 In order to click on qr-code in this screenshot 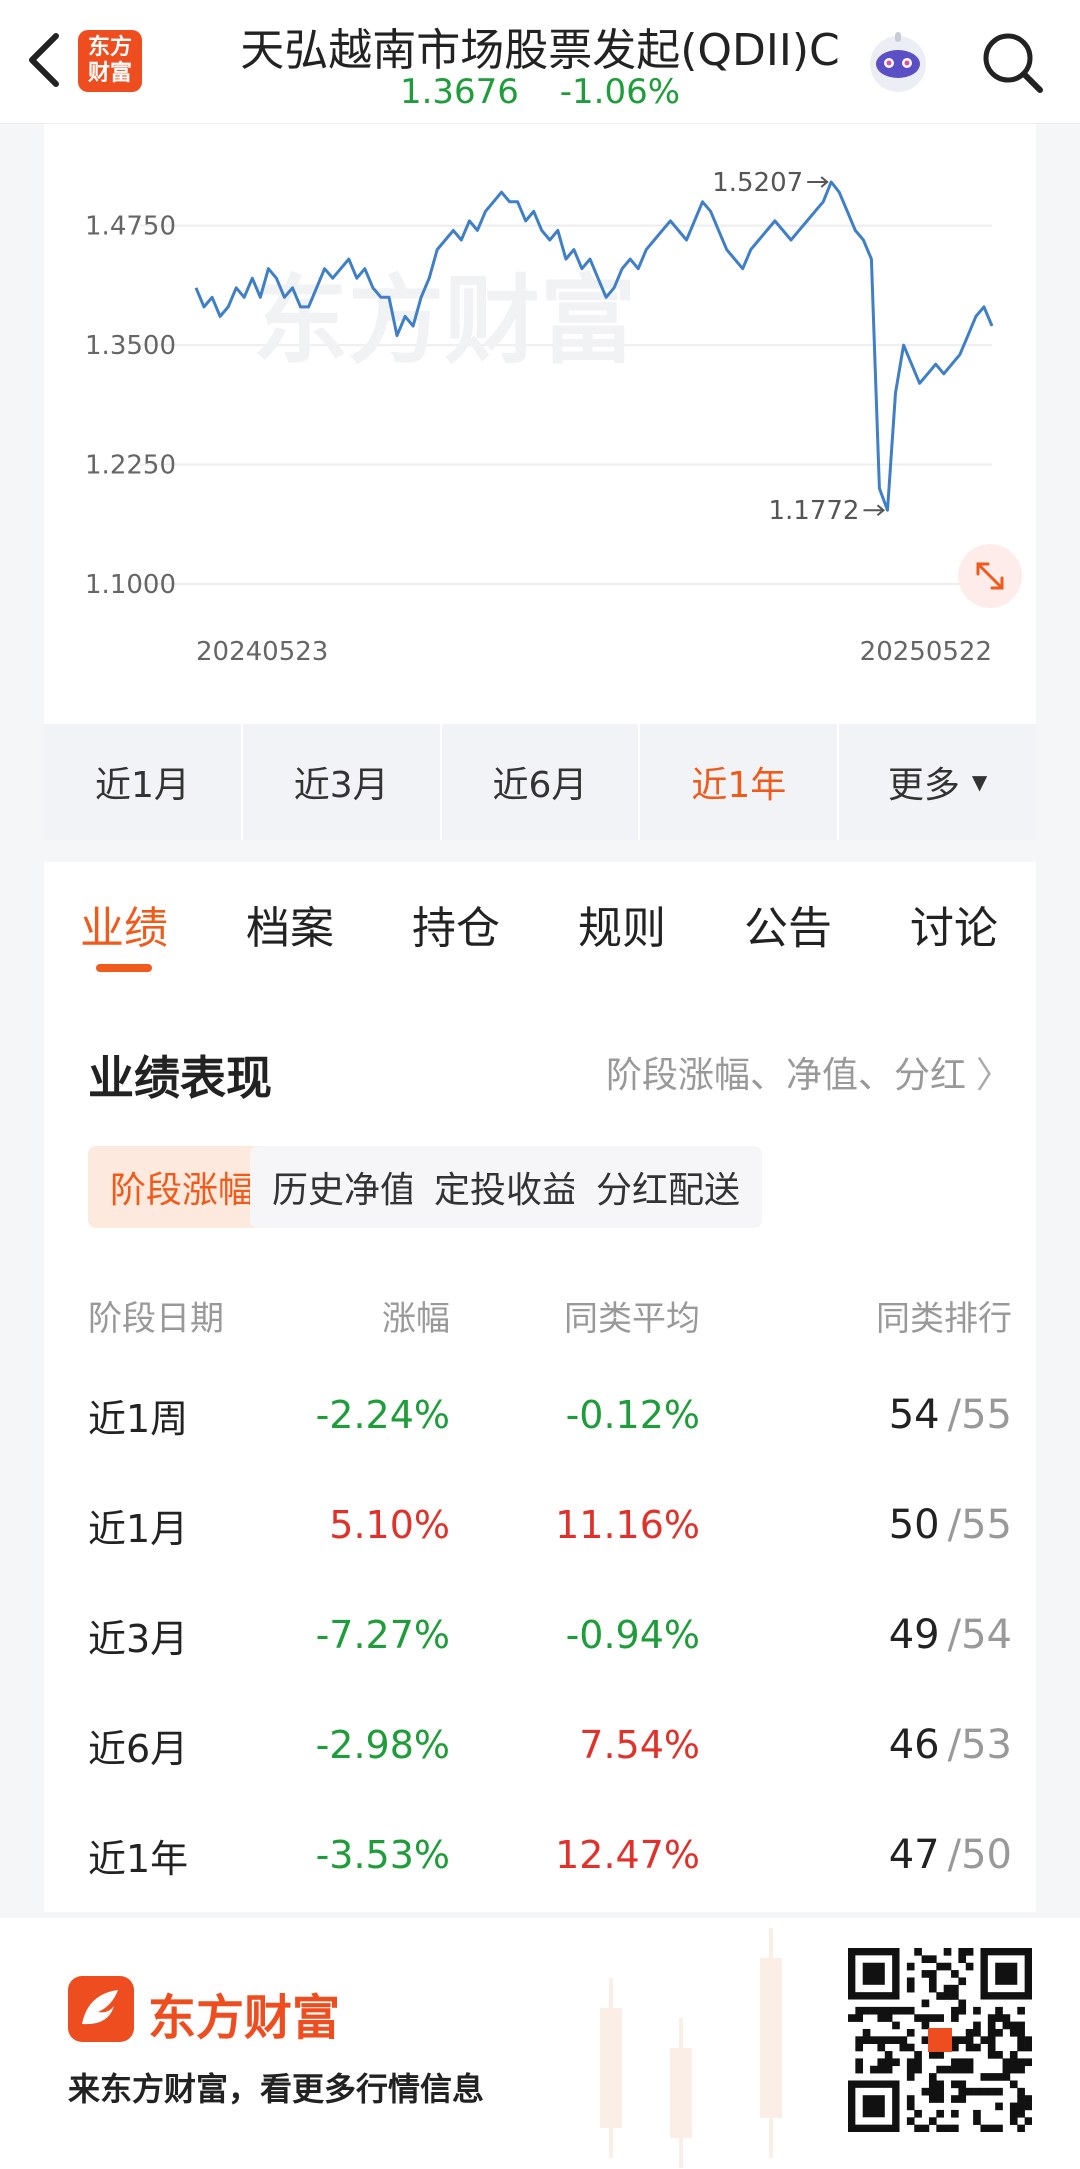, I will do `click(940, 2040)`.